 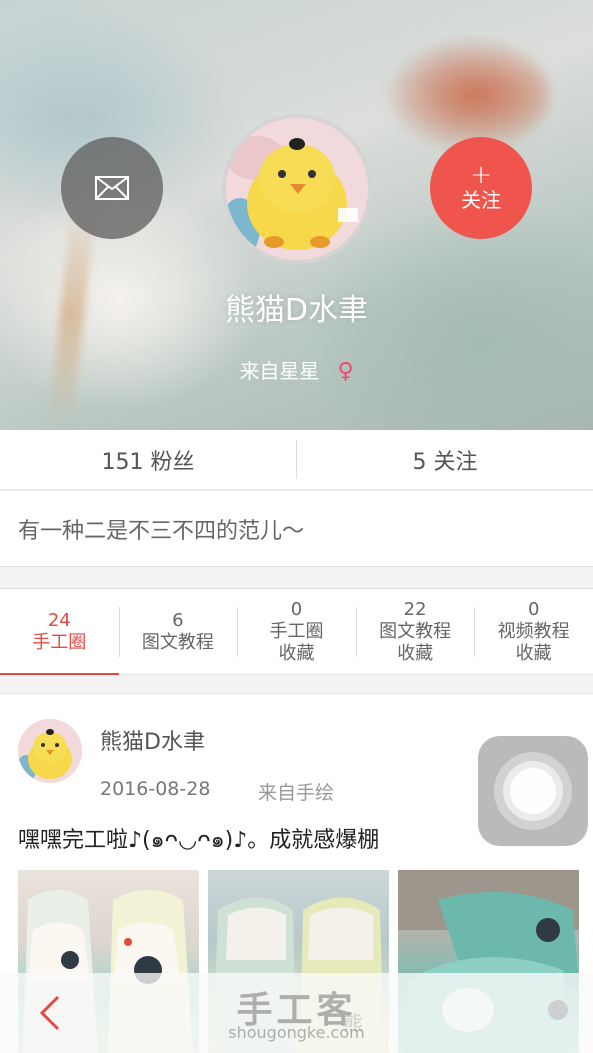 What do you see at coordinates (296, 529) in the screenshot?
I see `profile-bio: 有一种二是不三不四的范儿～` at bounding box center [296, 529].